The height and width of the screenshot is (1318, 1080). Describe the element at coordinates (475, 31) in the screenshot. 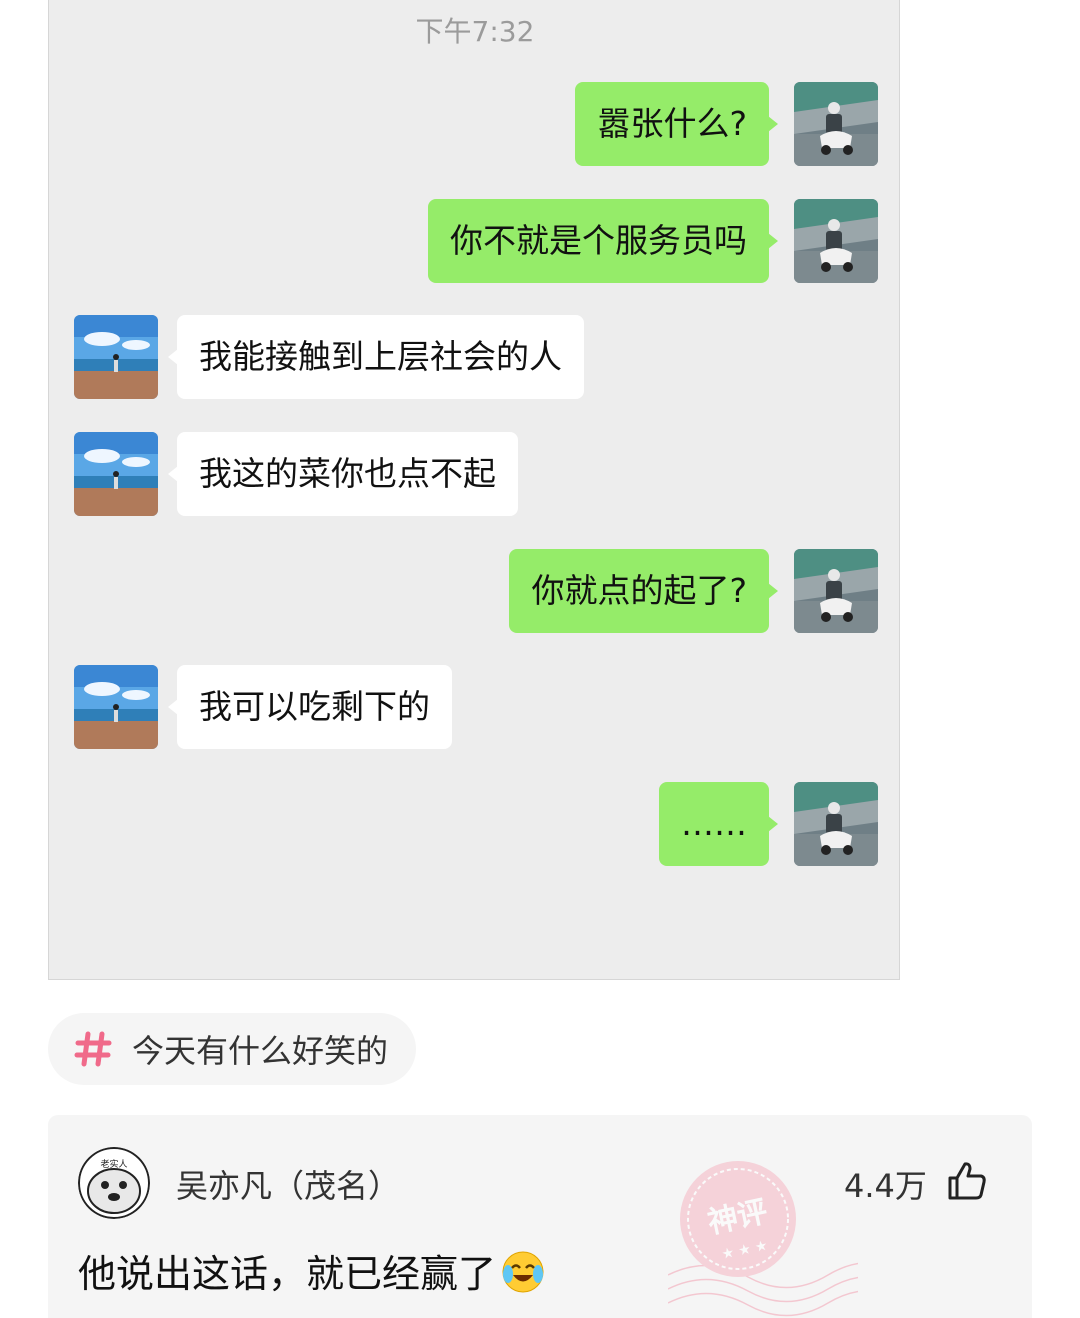

I see `chat-timestamp: 下午7:32` at that location.